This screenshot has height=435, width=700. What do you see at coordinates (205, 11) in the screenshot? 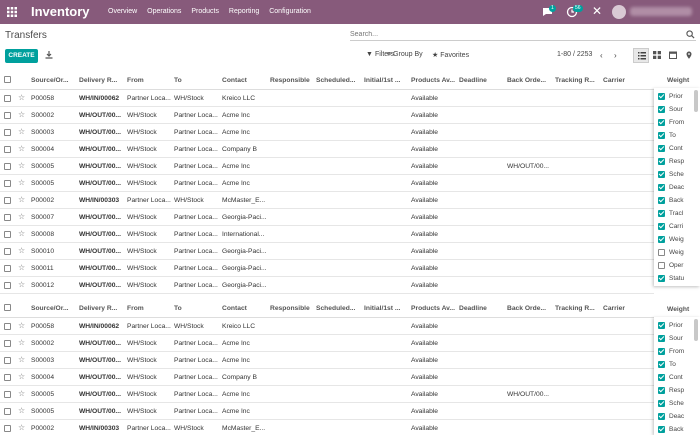
I see `menu-products: Products` at bounding box center [205, 11].